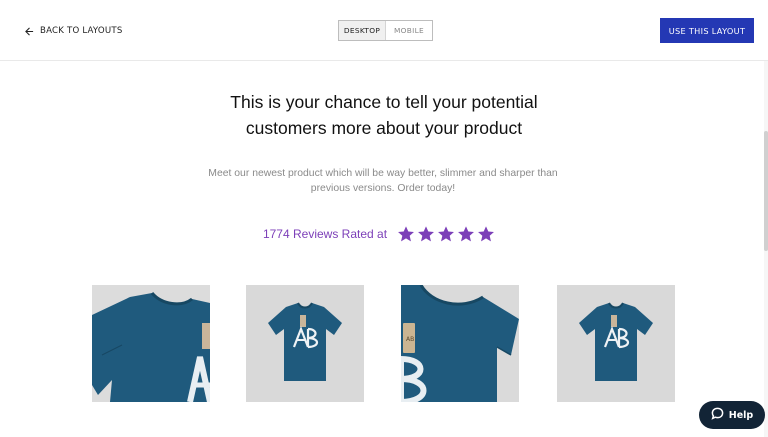  I want to click on tshirt-closeup-tag-icon: AB, so click(460, 343).